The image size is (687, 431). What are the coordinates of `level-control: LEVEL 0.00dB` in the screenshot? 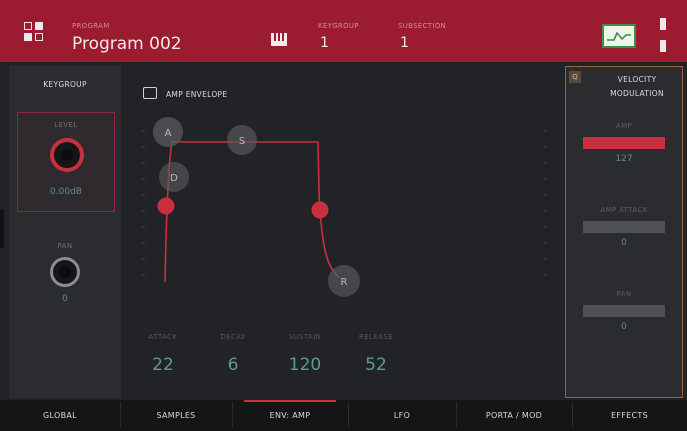 It's located at (66, 162).